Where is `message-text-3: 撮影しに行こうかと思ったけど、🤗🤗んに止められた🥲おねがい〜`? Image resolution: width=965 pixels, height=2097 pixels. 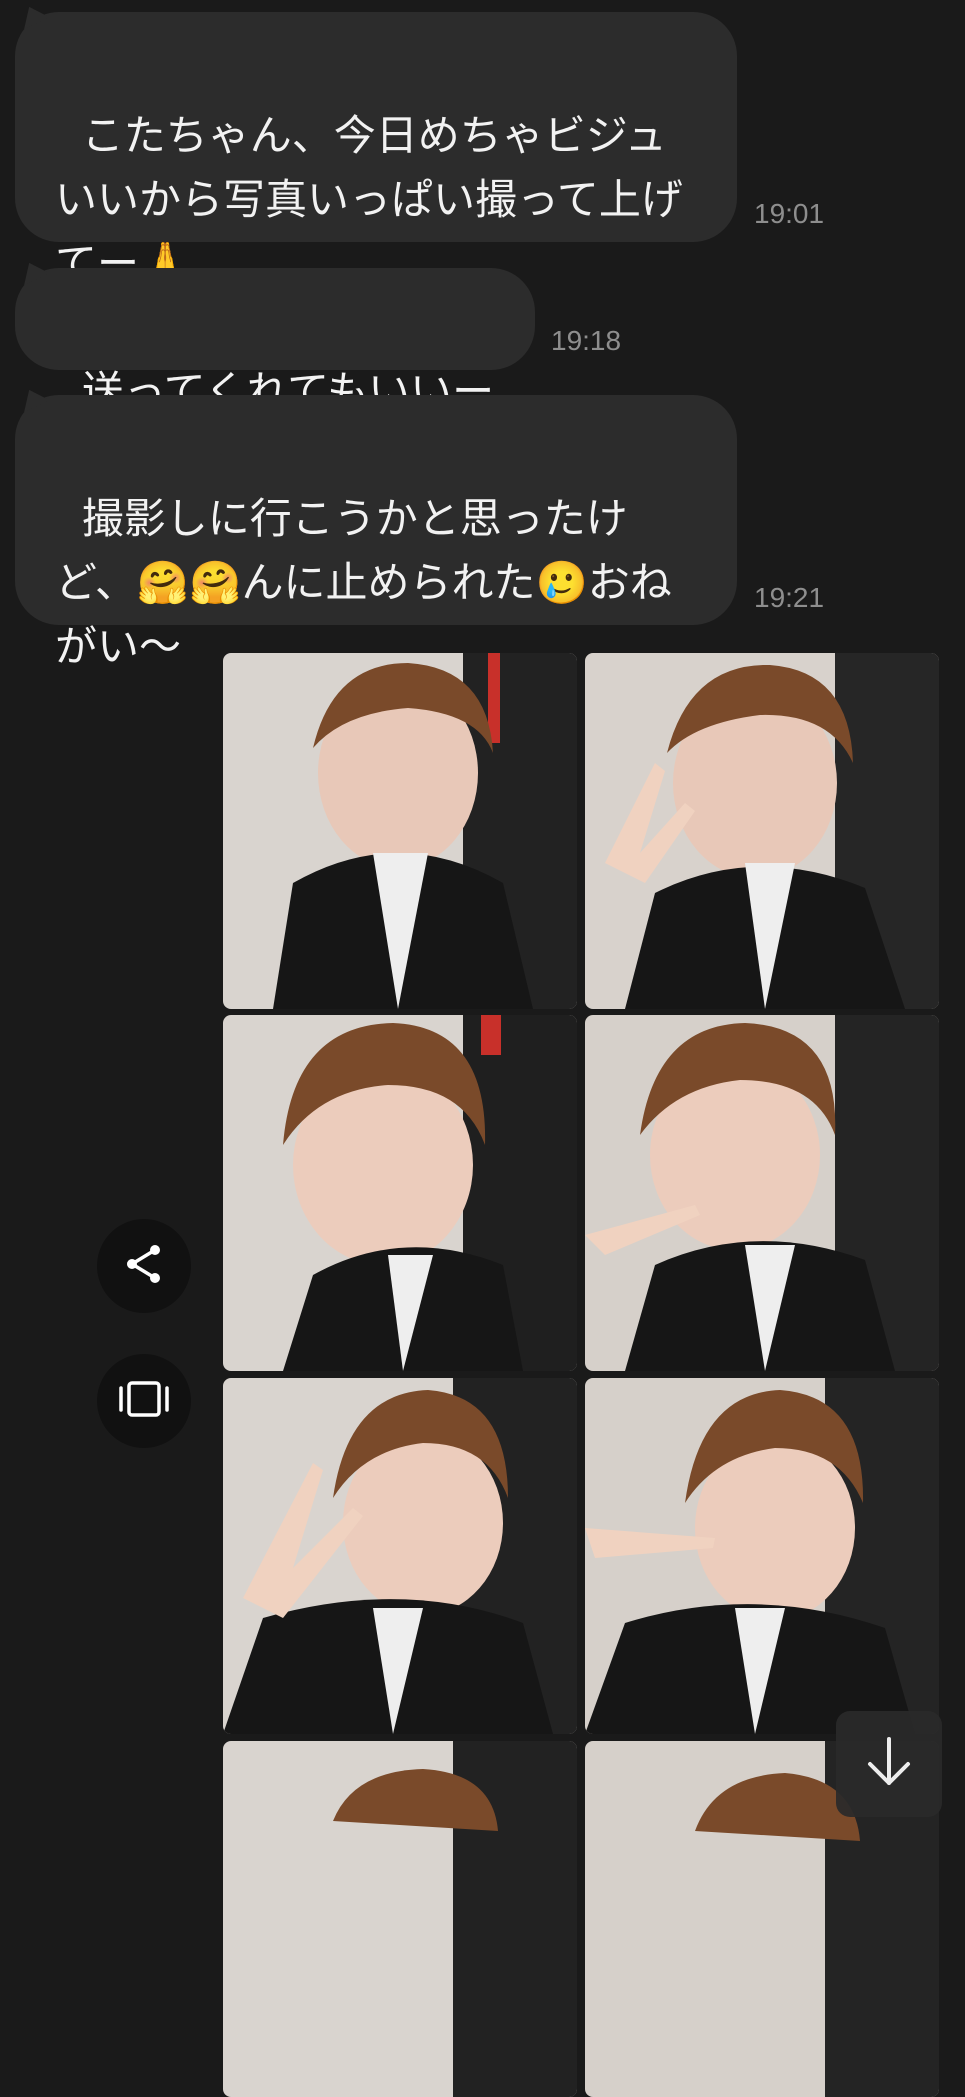 message-text-3: 撮影しに行こうかと思ったけど、🤗🤗んに止められた🥲おねがい〜 is located at coordinates (363, 582).